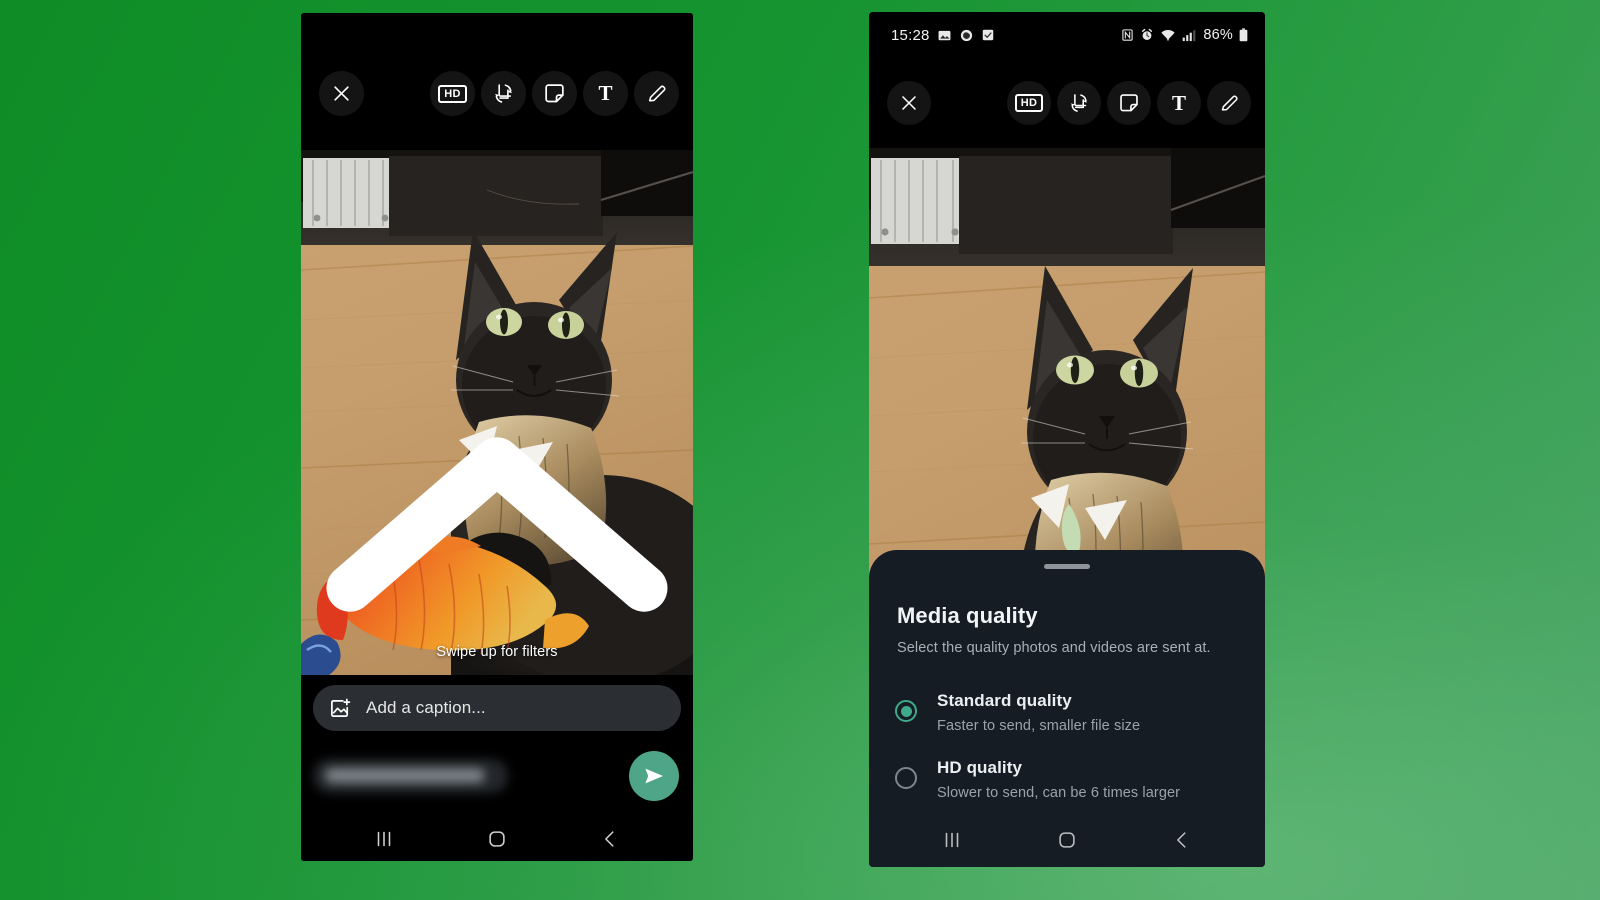 The height and width of the screenshot is (900, 1600). What do you see at coordinates (410, 776) in the screenshot?
I see `recipient-chip-blurred` at bounding box center [410, 776].